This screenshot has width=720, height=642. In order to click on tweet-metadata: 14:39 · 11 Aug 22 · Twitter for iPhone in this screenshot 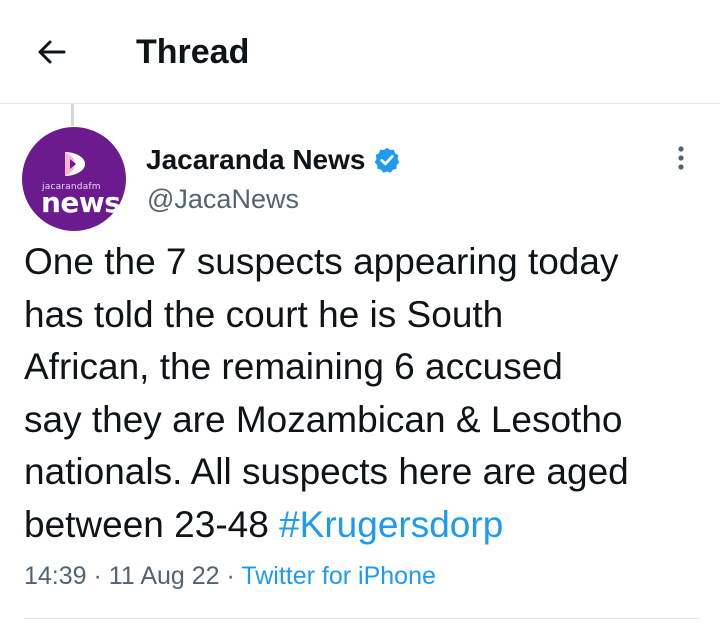, I will do `click(230, 576)`.